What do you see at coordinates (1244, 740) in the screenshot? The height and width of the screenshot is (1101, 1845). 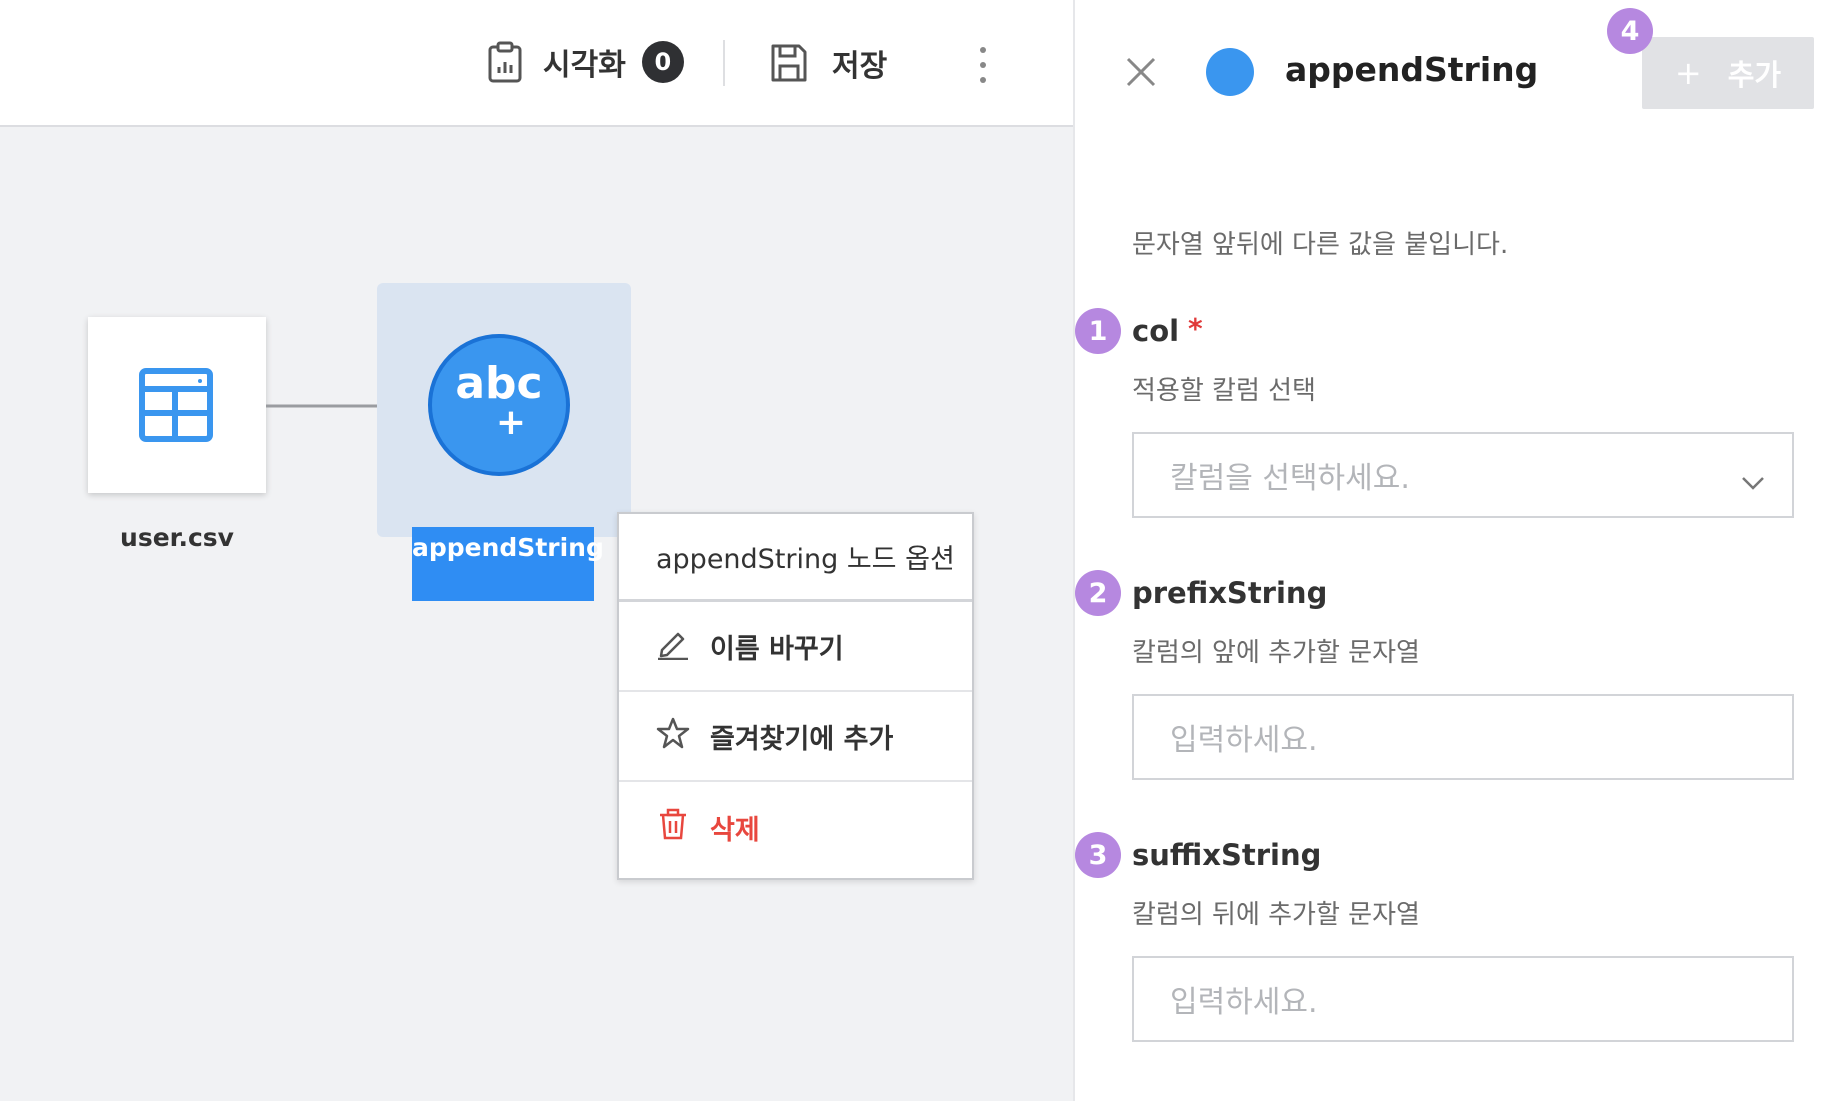 I see `prefix-input-placeholder: 입력하세요.` at bounding box center [1244, 740].